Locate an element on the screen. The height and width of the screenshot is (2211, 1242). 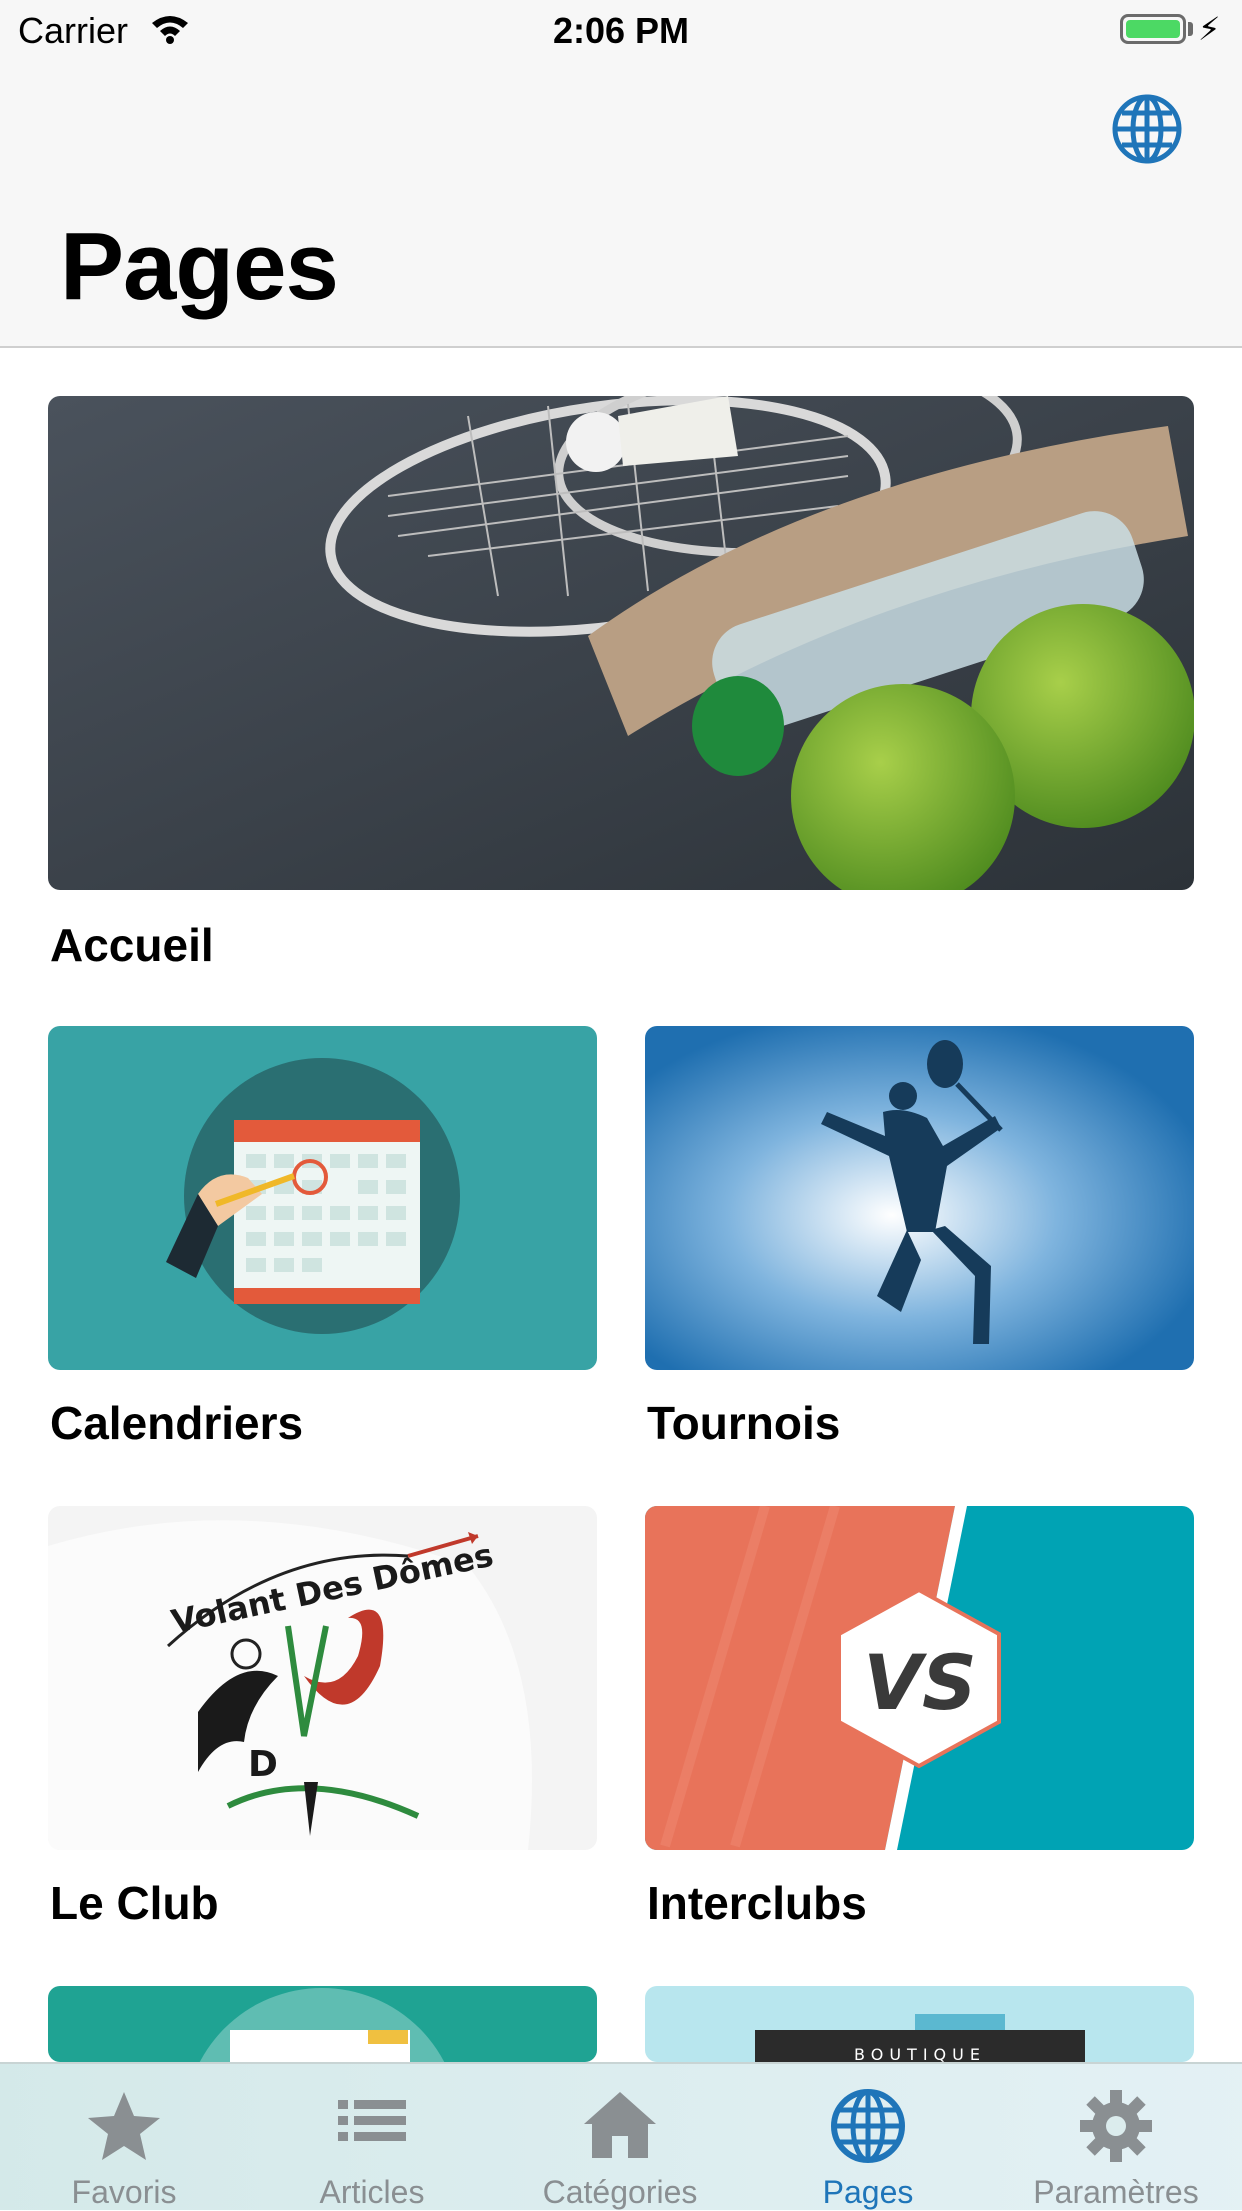
page-card-tournois: Tournois is located at coordinates (919, 1237).